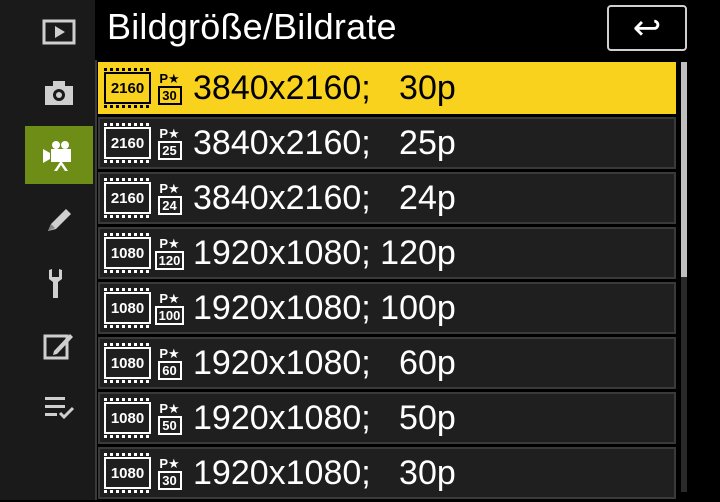 The image size is (720, 502). I want to click on list-item: 1080 P★ 50 1920x1080; 50p, so click(387, 418).